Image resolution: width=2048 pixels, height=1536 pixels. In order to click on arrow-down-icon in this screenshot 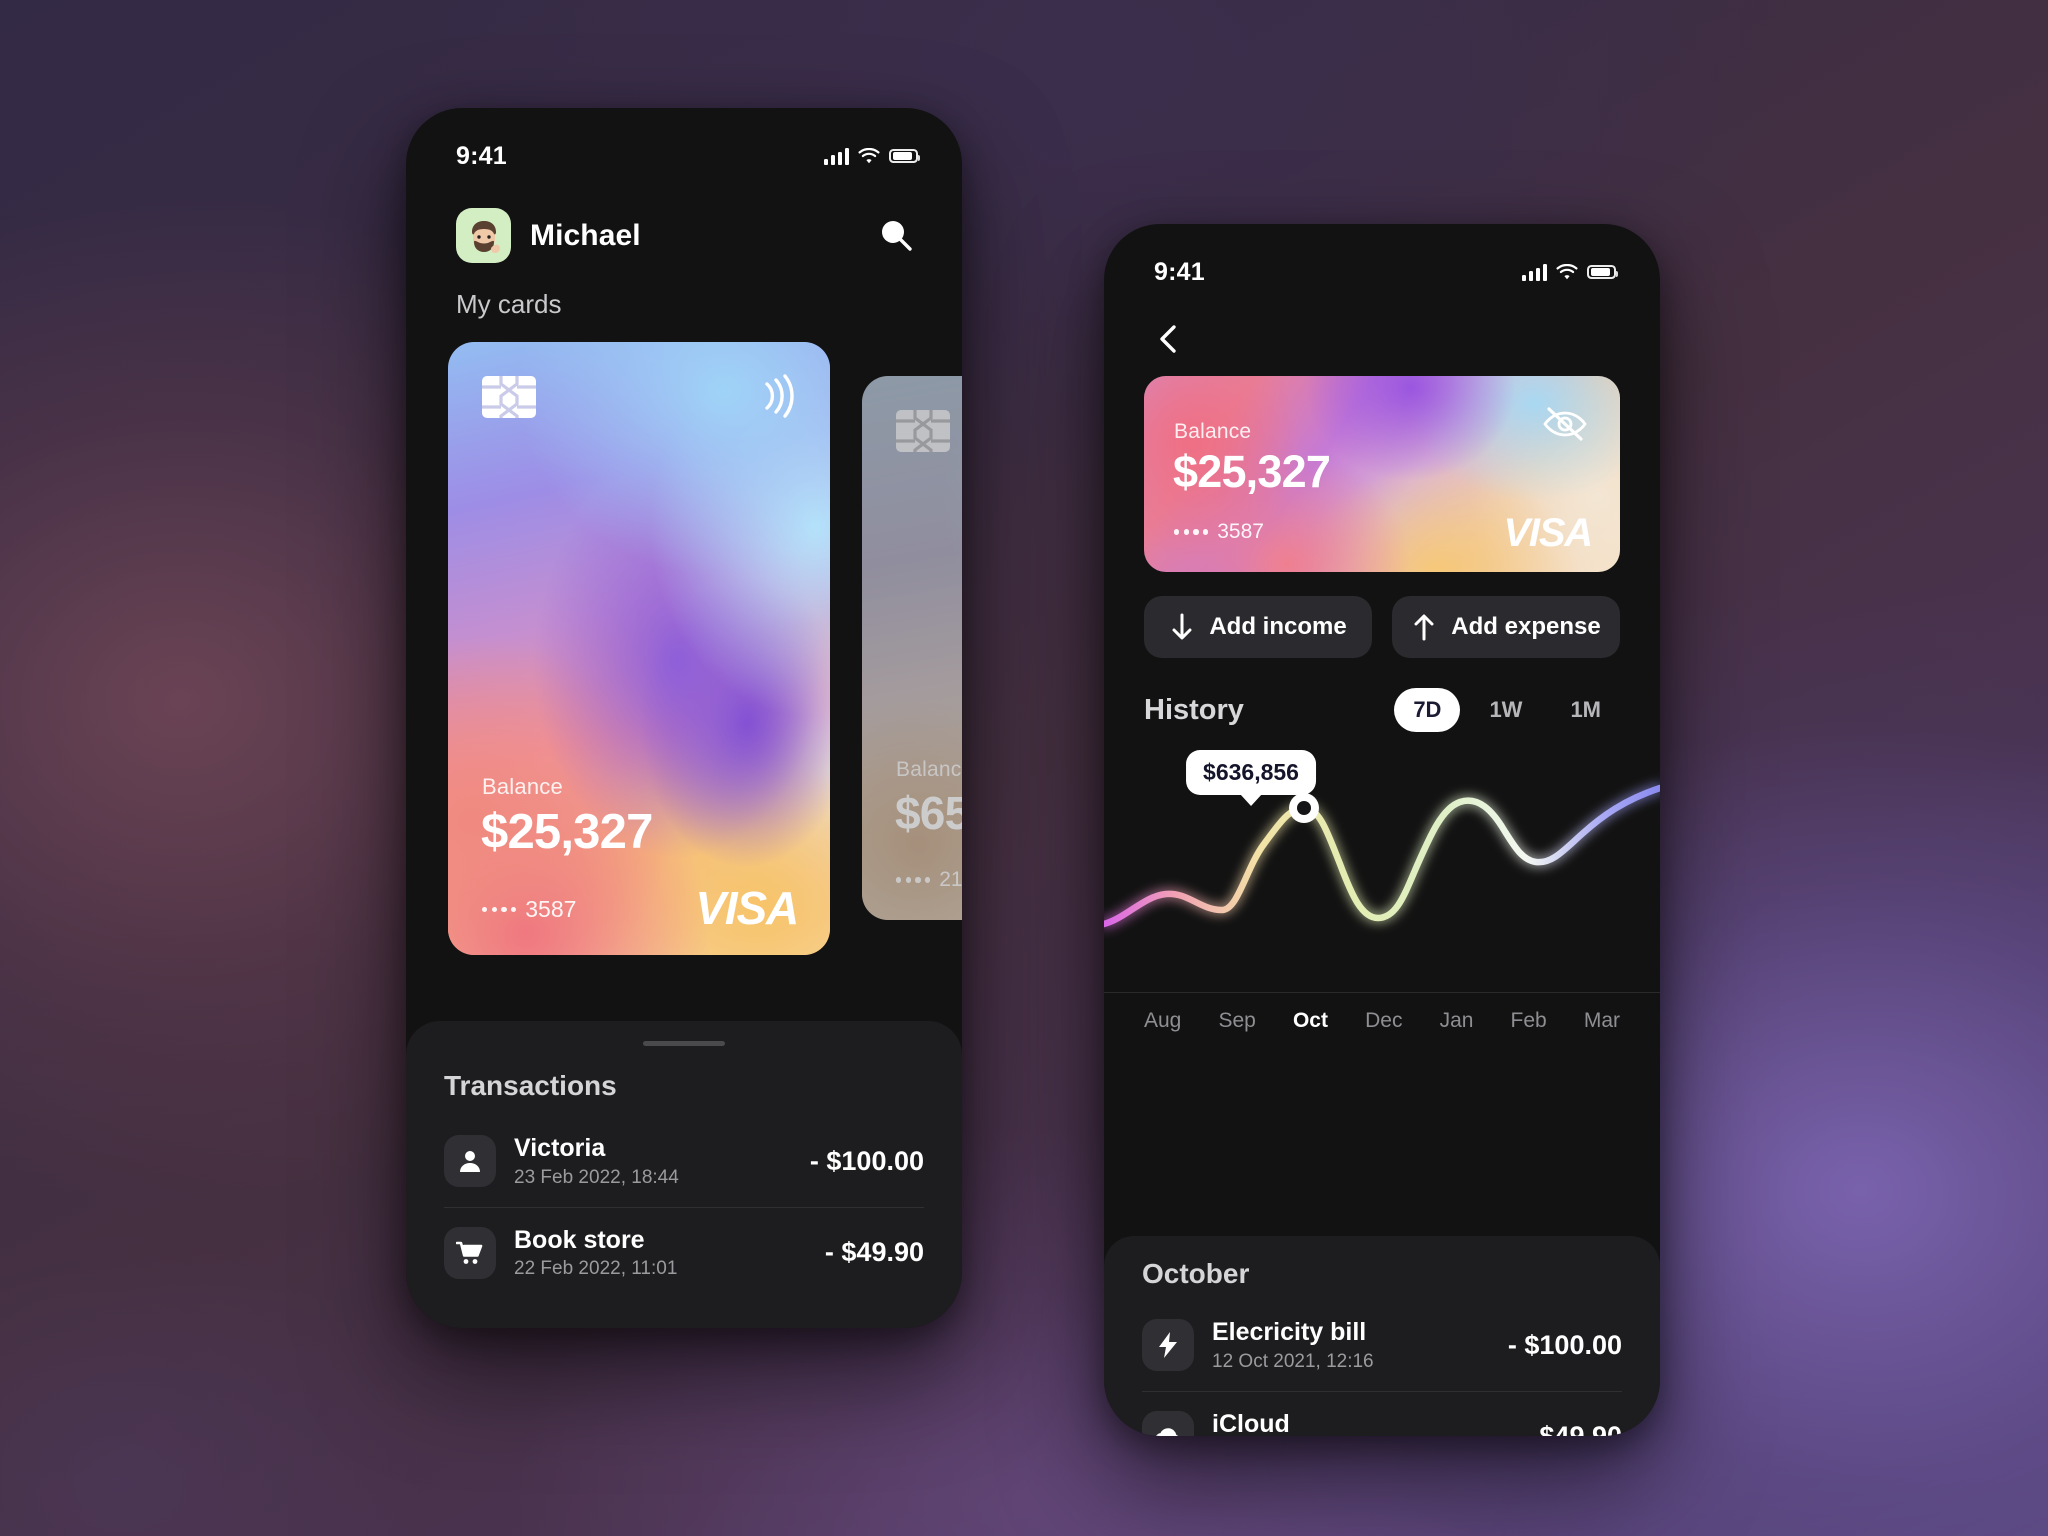, I will do `click(1182, 626)`.